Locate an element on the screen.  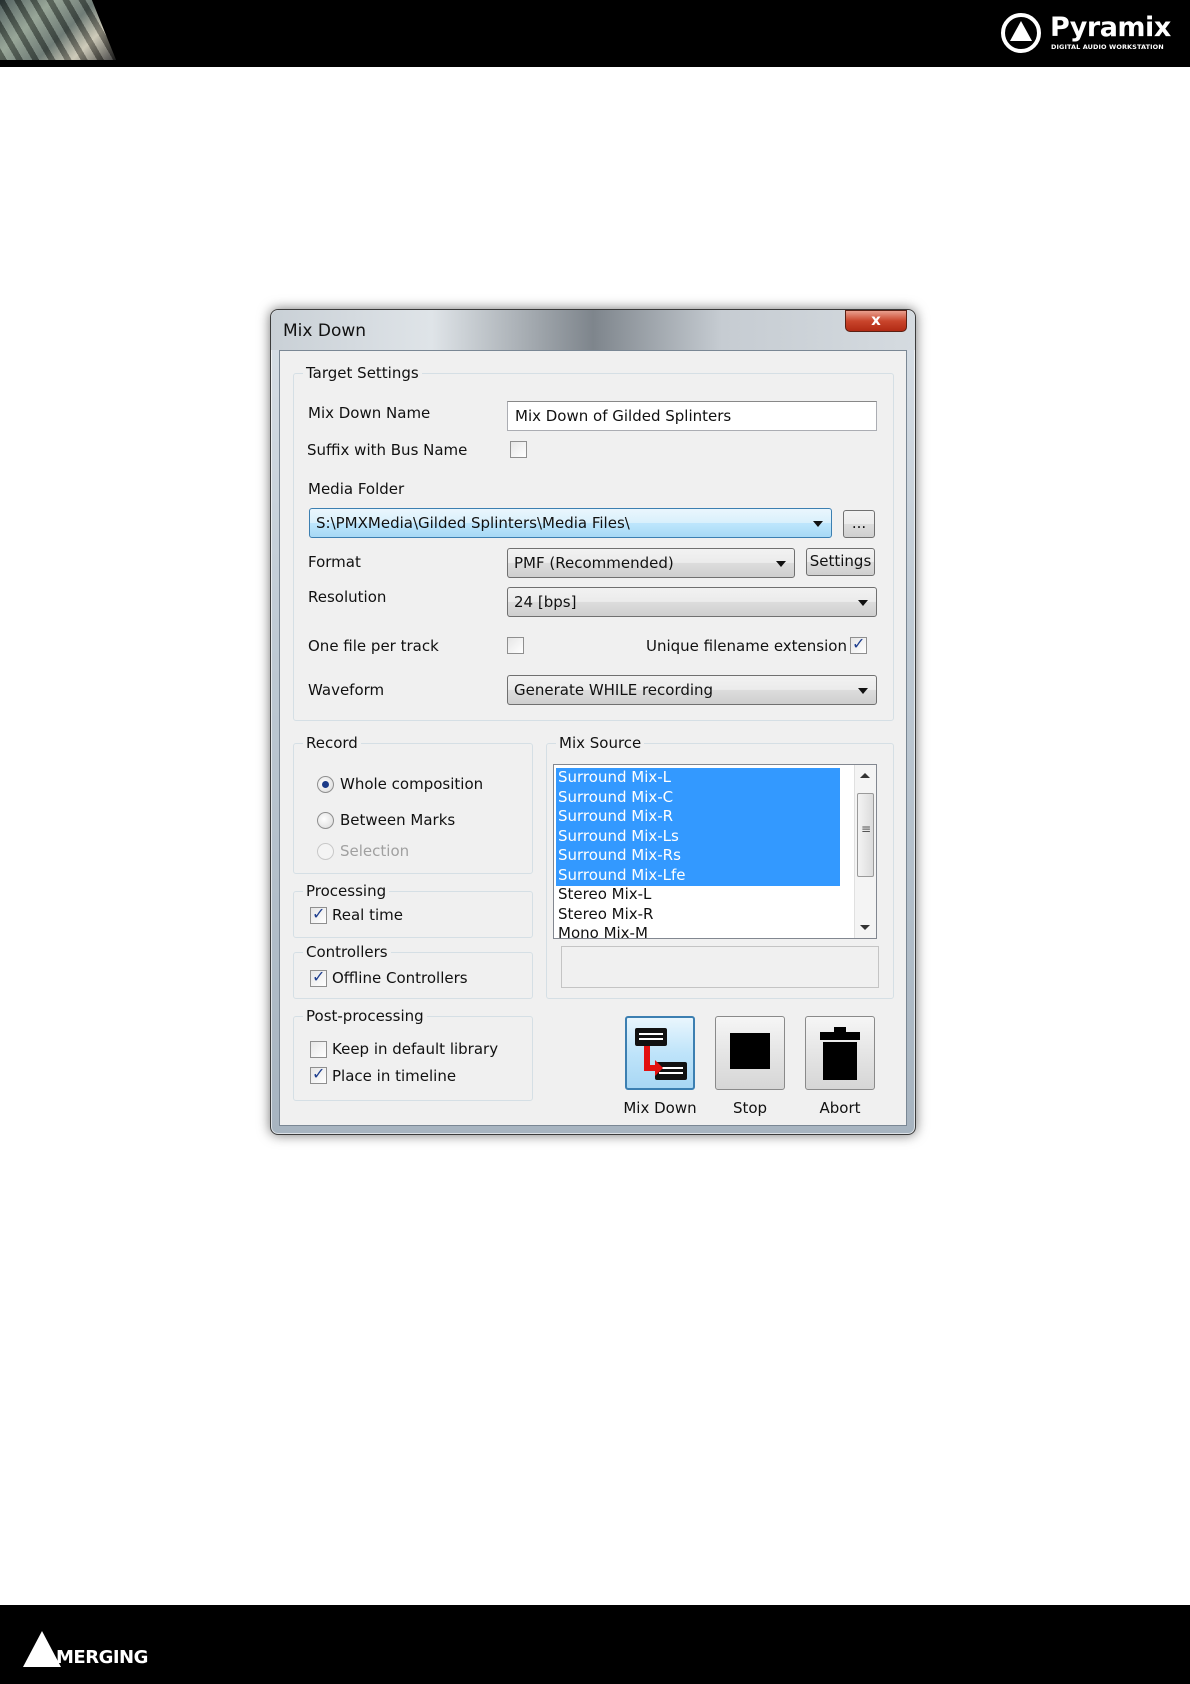
radio-selection is located at coordinates (325, 851).